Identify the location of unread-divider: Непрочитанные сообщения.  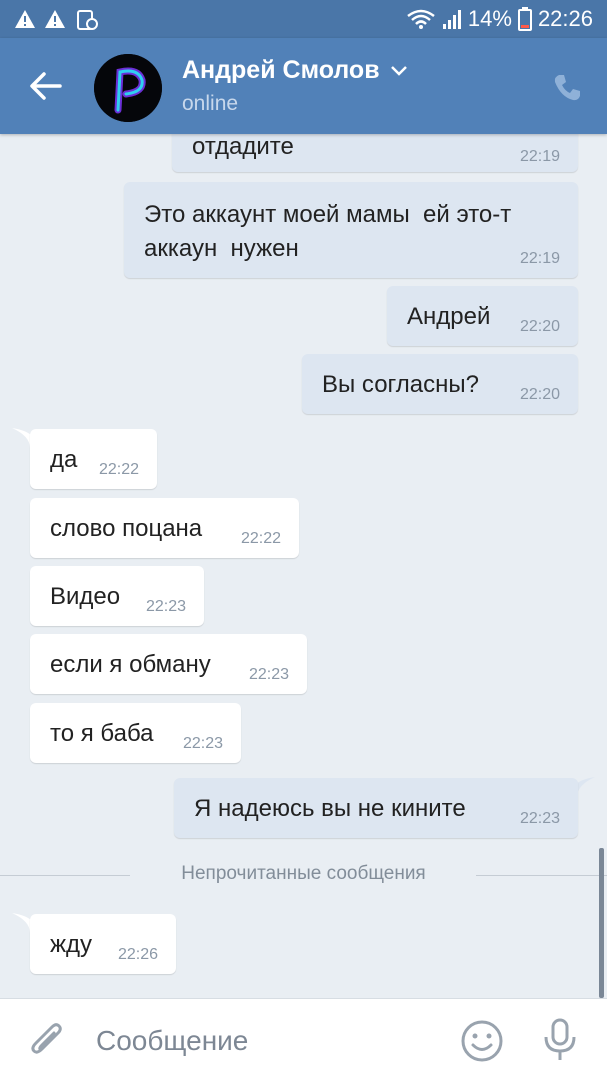
(303, 873).